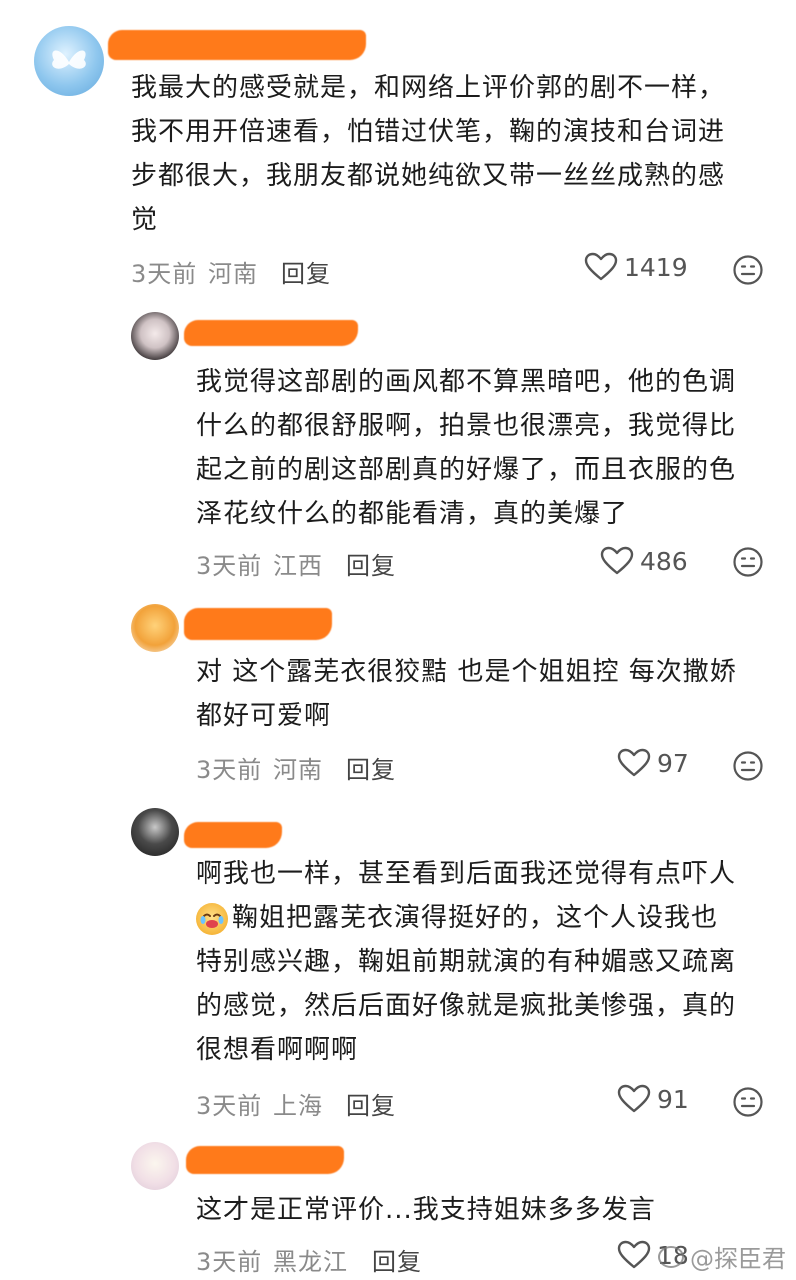  I want to click on like-count: 91, so click(673, 1099).